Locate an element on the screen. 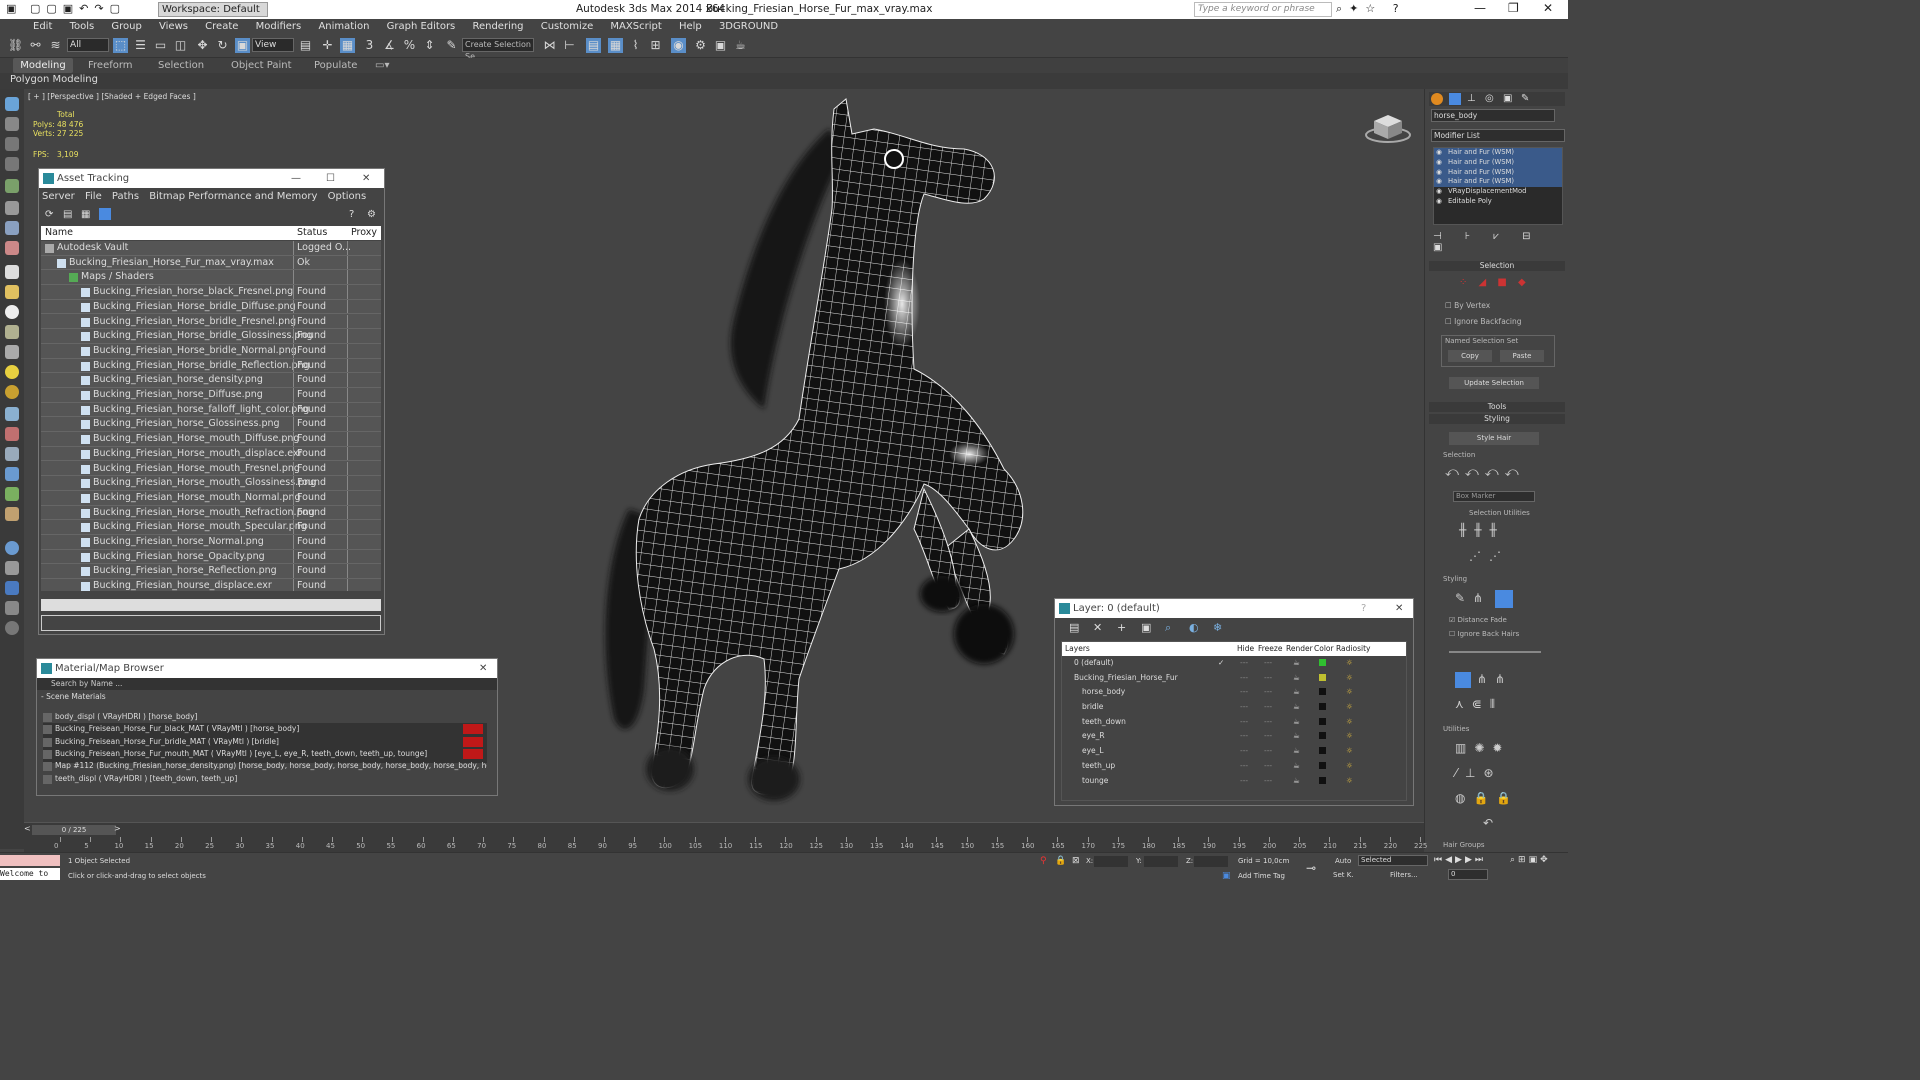 This screenshot has width=1920, height=1080. rendered-frame-icon: ▣ is located at coordinates (720, 45).